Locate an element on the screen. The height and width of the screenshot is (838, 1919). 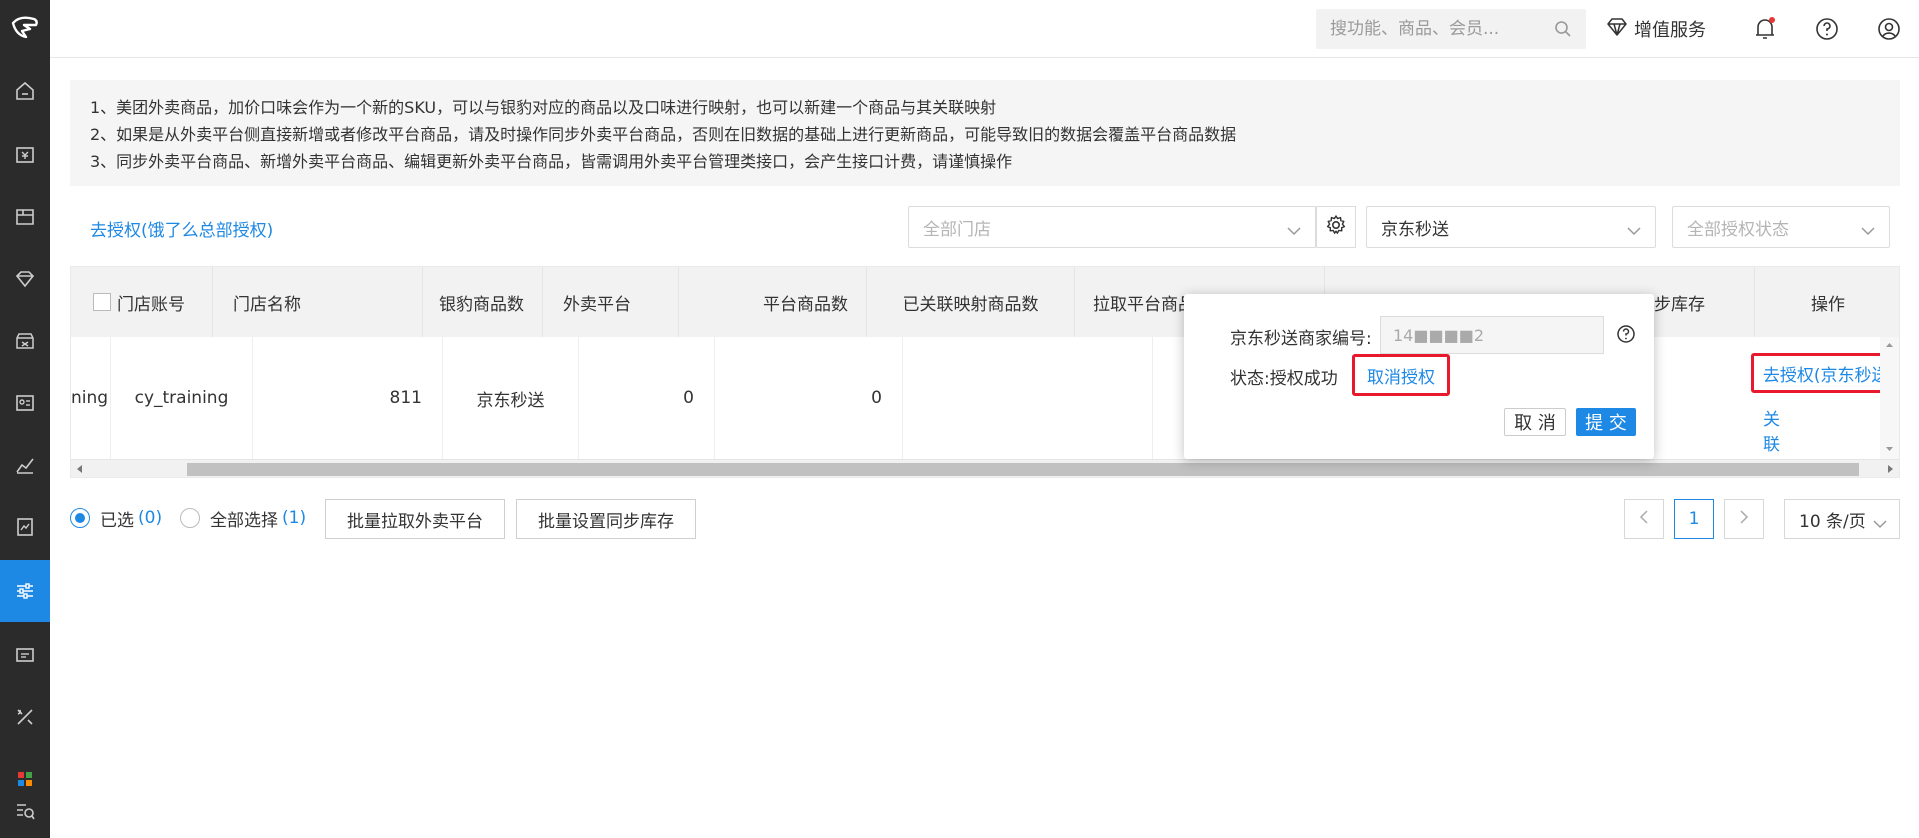
store-select-value: 全部门店 is located at coordinates (957, 229).